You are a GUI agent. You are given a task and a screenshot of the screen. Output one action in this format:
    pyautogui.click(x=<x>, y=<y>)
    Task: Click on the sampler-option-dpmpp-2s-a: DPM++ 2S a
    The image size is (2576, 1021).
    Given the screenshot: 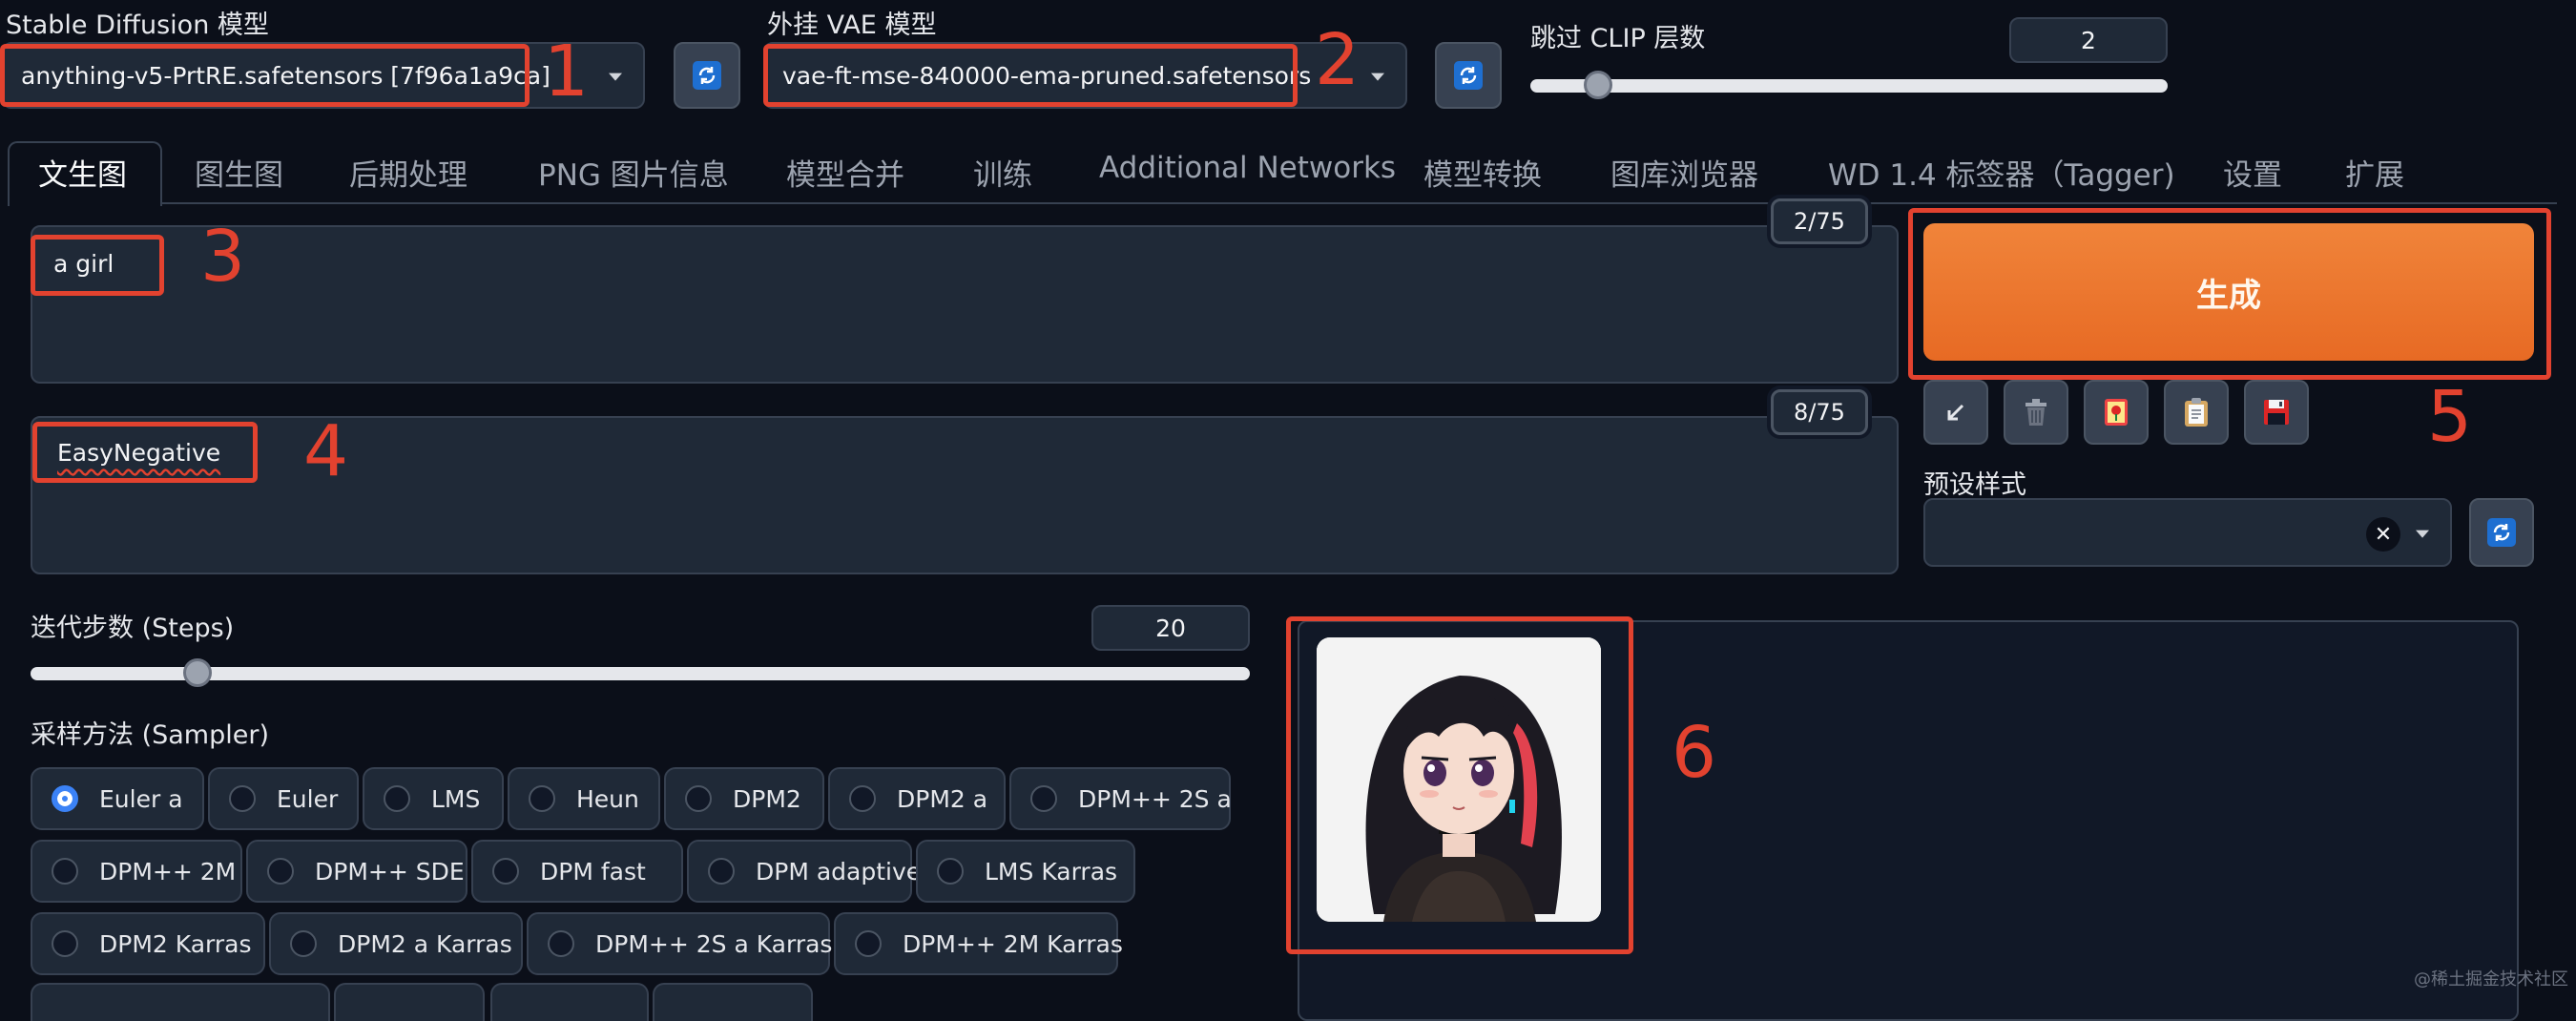 What is the action you would take?
    pyautogui.click(x=1120, y=799)
    